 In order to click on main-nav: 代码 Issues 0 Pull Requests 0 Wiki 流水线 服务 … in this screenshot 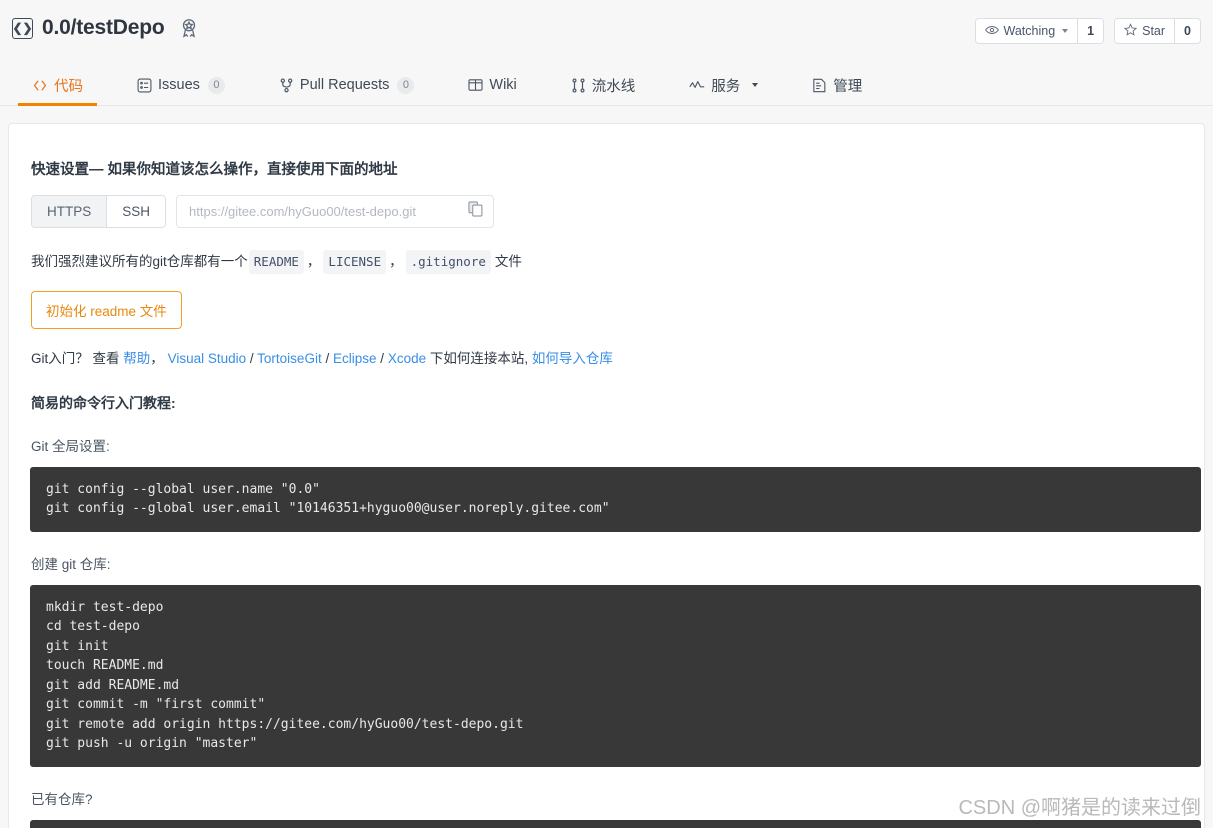, I will do `click(606, 85)`.